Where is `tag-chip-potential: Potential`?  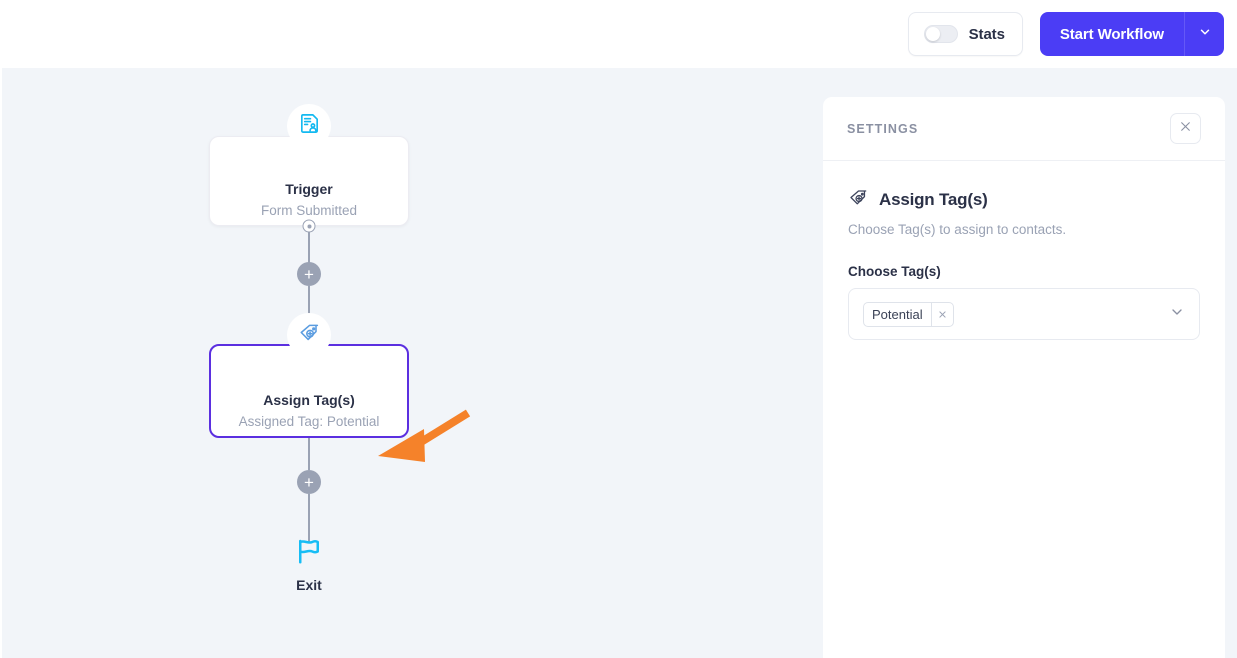
tag-chip-potential: Potential is located at coordinates (908, 314).